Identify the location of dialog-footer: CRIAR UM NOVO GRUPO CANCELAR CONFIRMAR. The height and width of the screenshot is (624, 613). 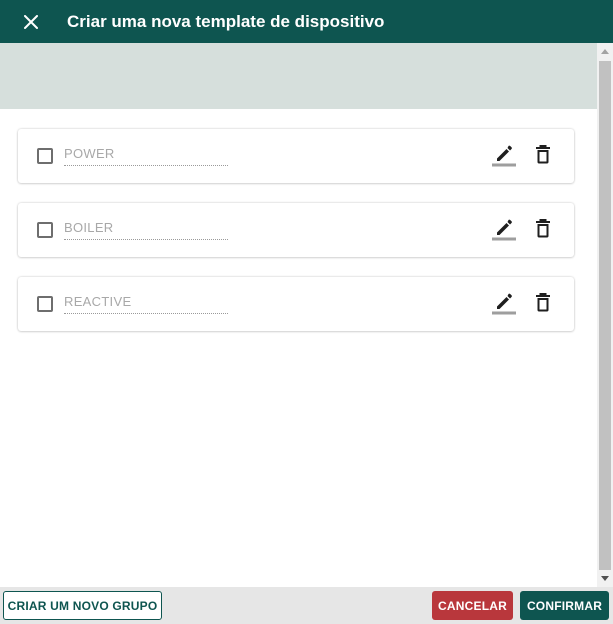
(306, 605).